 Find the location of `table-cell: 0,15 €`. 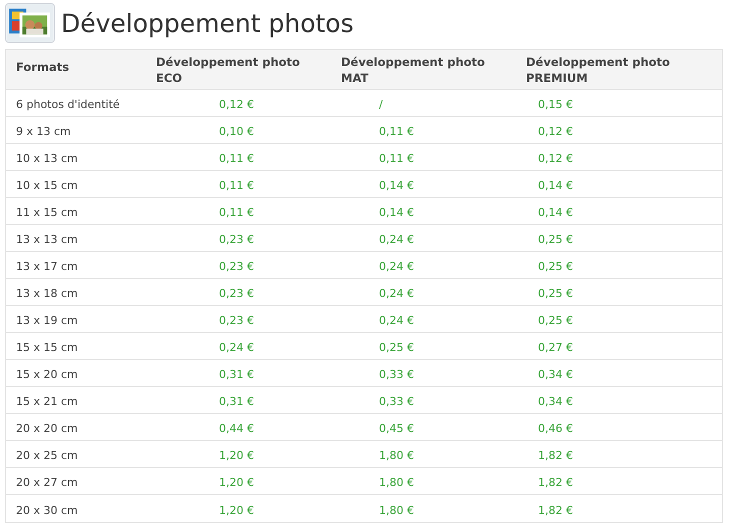

table-cell: 0,15 € is located at coordinates (555, 104).